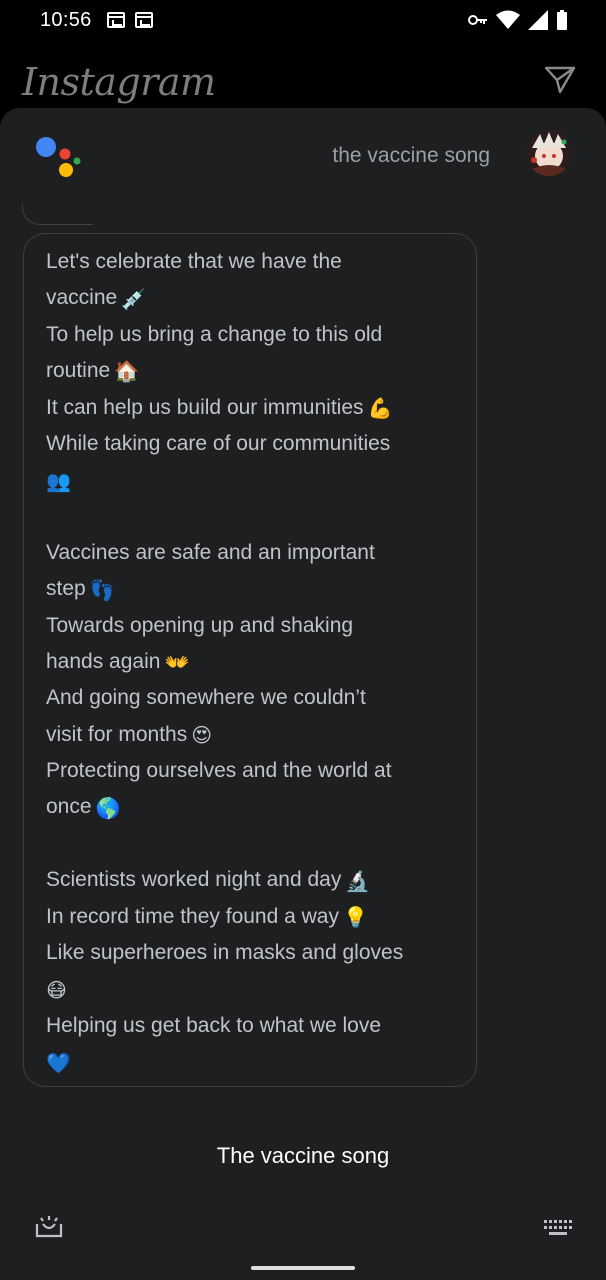 The image size is (606, 1280). What do you see at coordinates (134, 298) in the screenshot?
I see `syringe-icon: 💉` at bounding box center [134, 298].